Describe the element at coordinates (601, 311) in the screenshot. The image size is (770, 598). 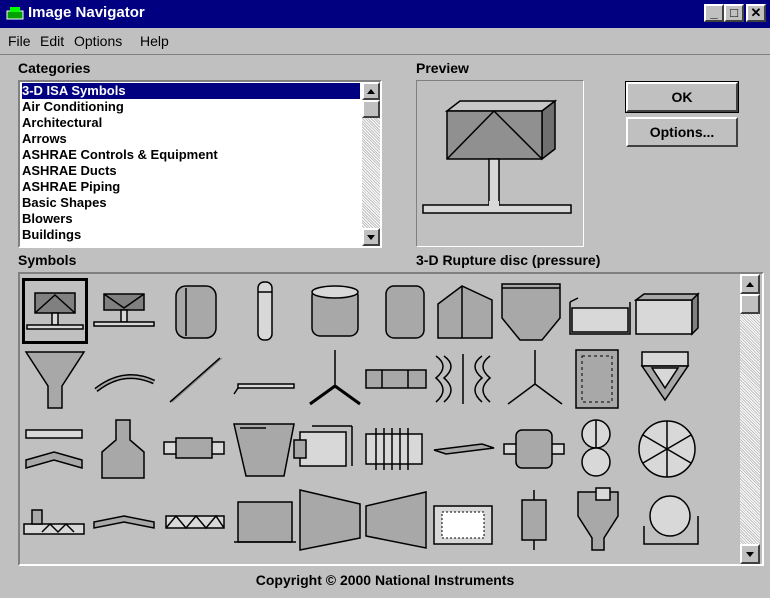
I see `symbol-open-tank` at that location.